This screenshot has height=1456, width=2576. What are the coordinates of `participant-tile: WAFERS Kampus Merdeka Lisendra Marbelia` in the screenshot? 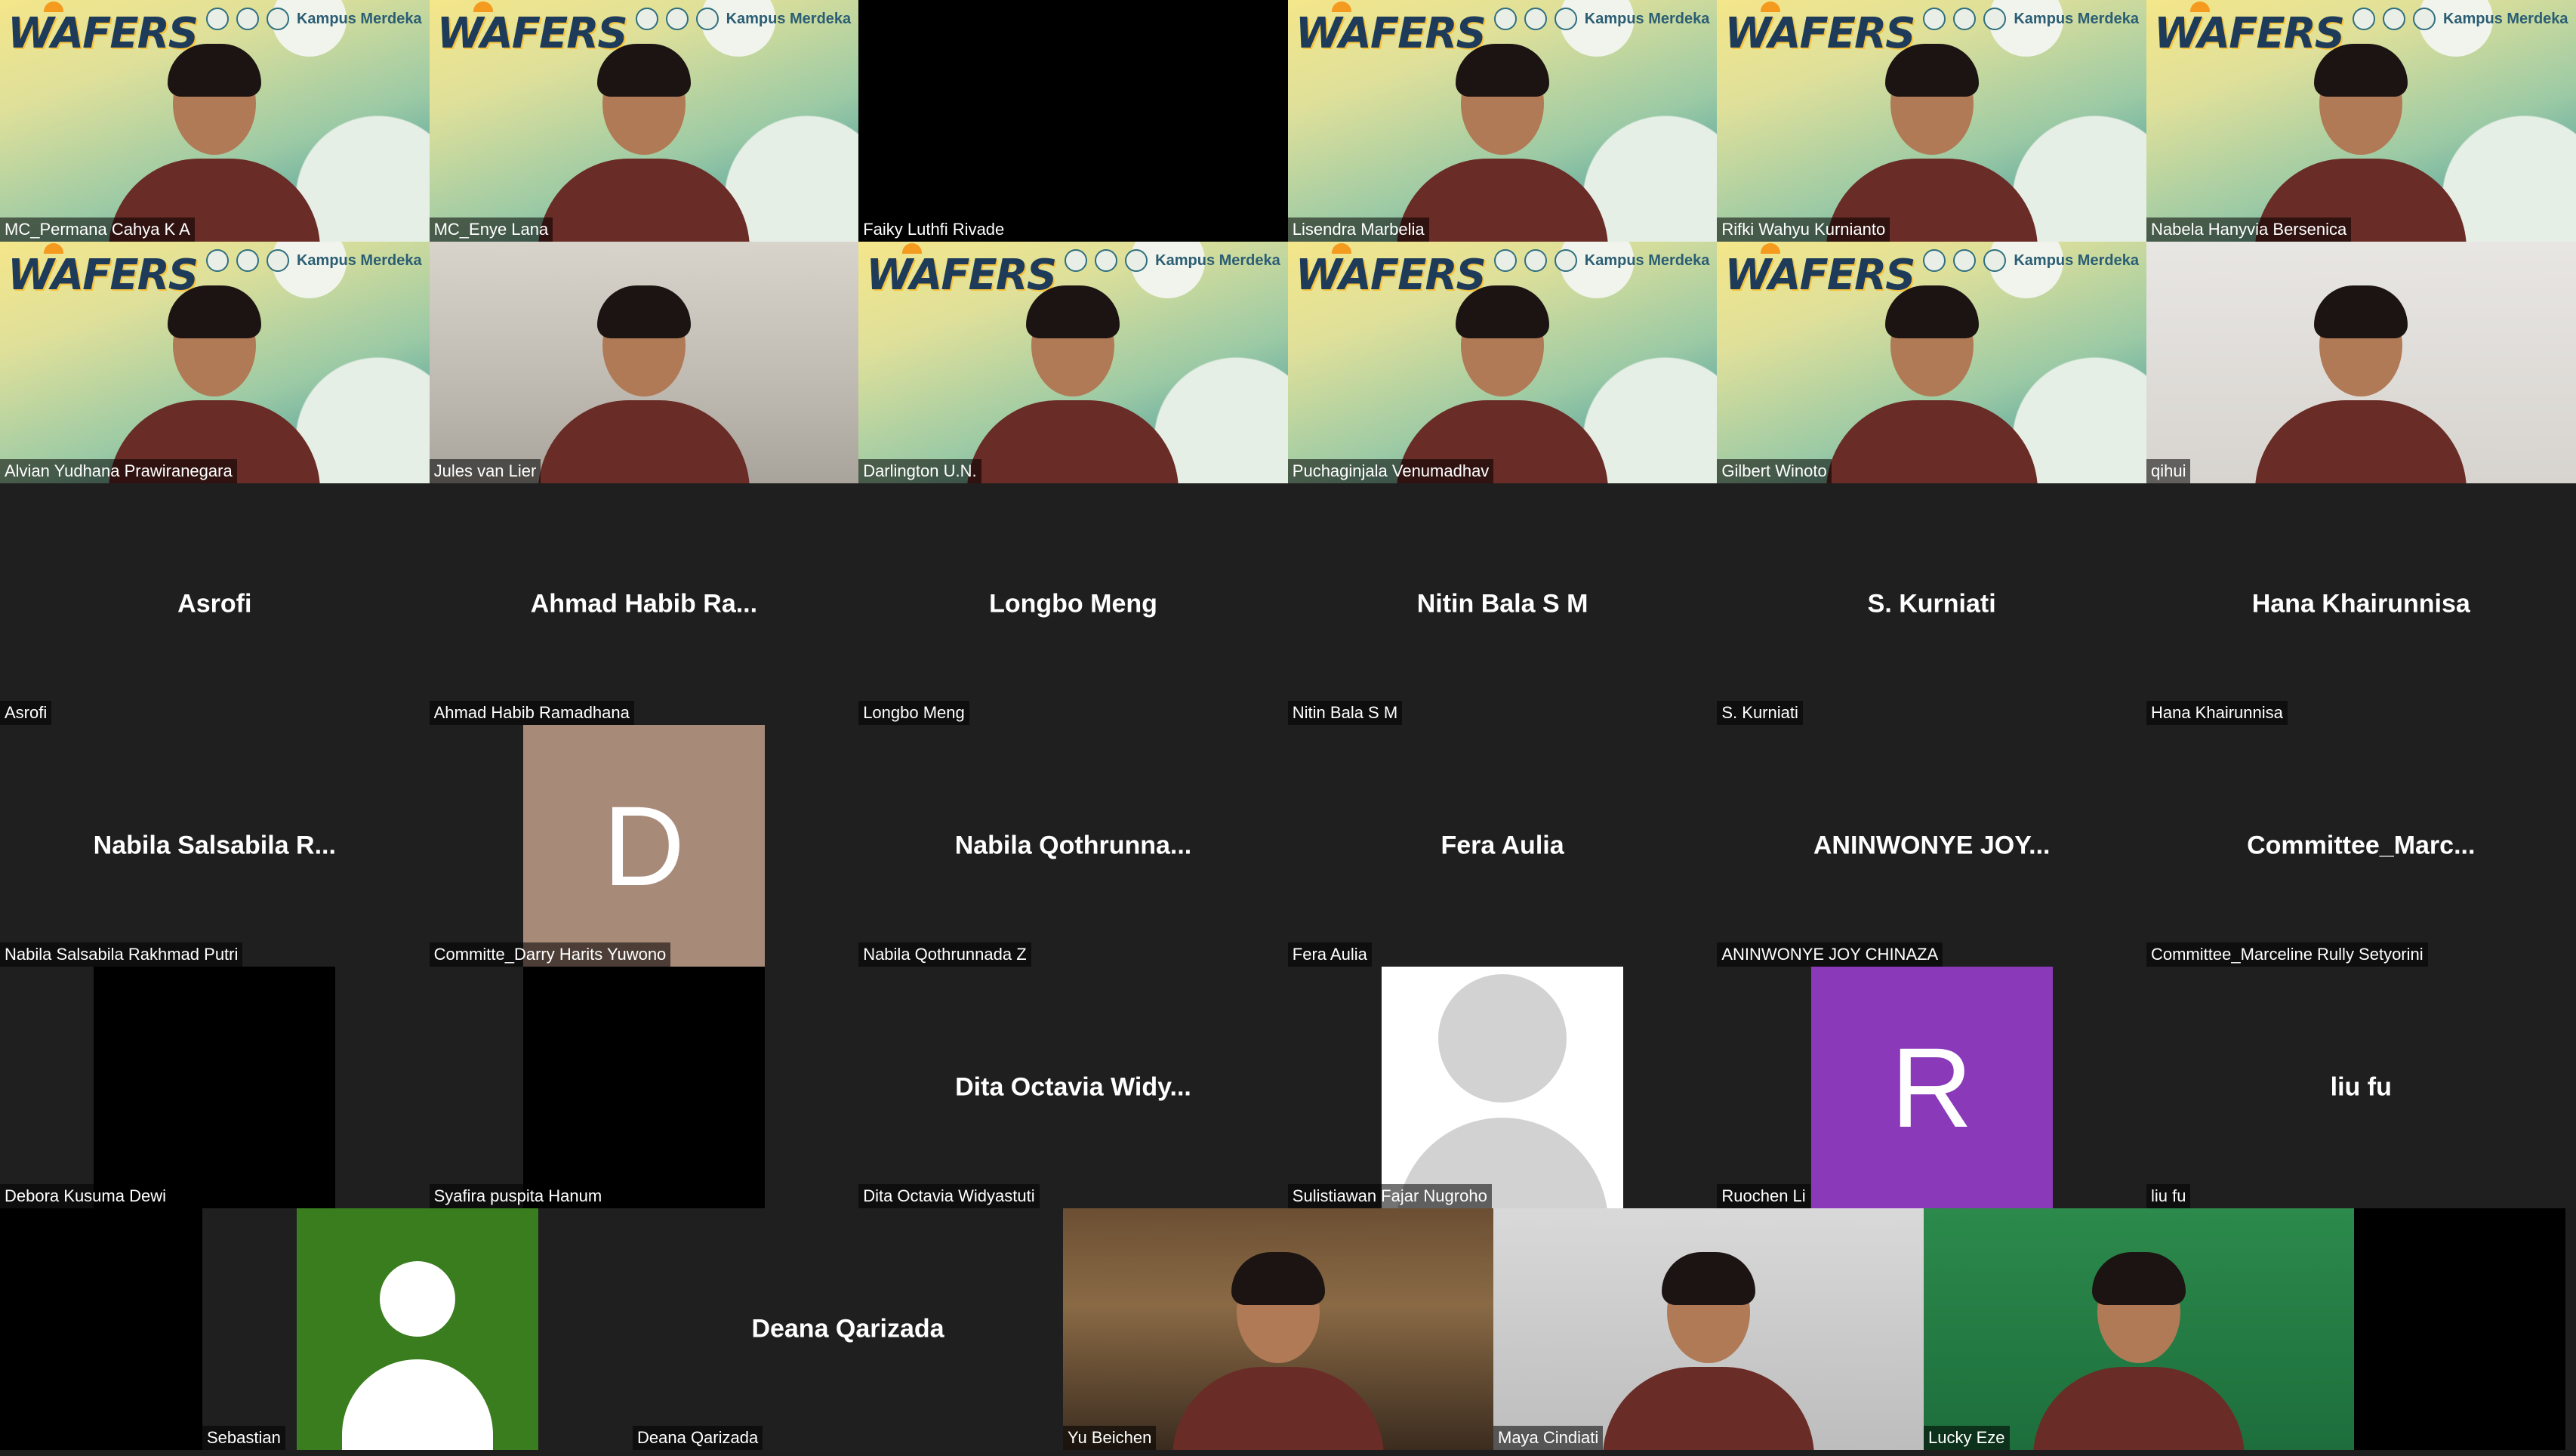 It's located at (1502, 121).